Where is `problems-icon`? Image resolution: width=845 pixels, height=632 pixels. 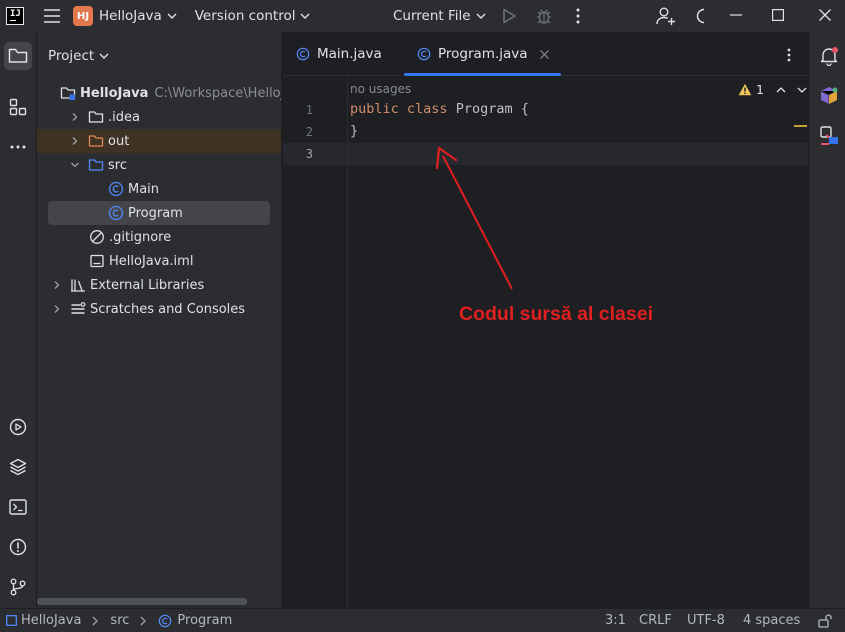
problems-icon is located at coordinates (18, 547).